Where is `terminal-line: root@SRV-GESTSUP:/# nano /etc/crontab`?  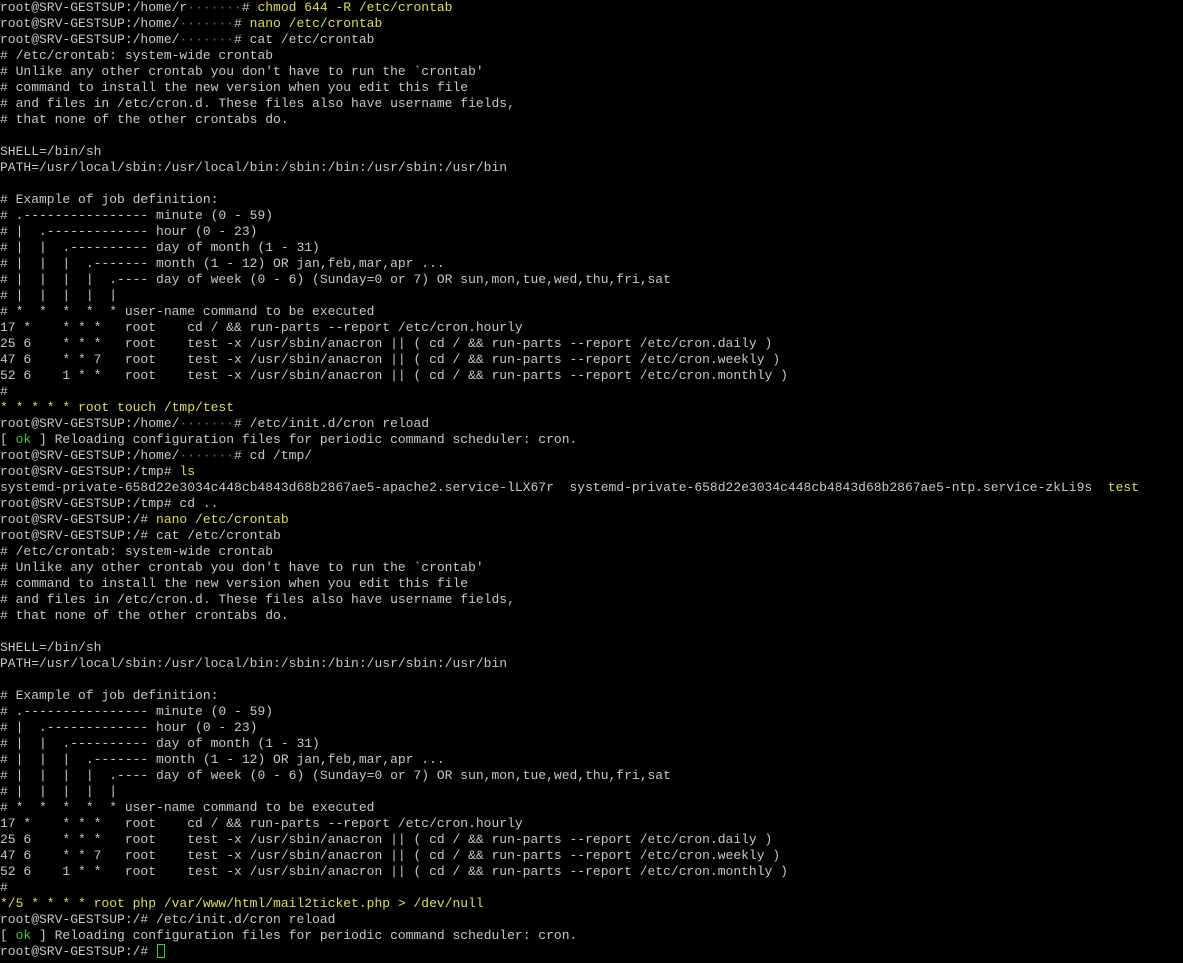
terminal-line: root@SRV-GESTSUP:/# nano /etc/crontab is located at coordinates (591, 520).